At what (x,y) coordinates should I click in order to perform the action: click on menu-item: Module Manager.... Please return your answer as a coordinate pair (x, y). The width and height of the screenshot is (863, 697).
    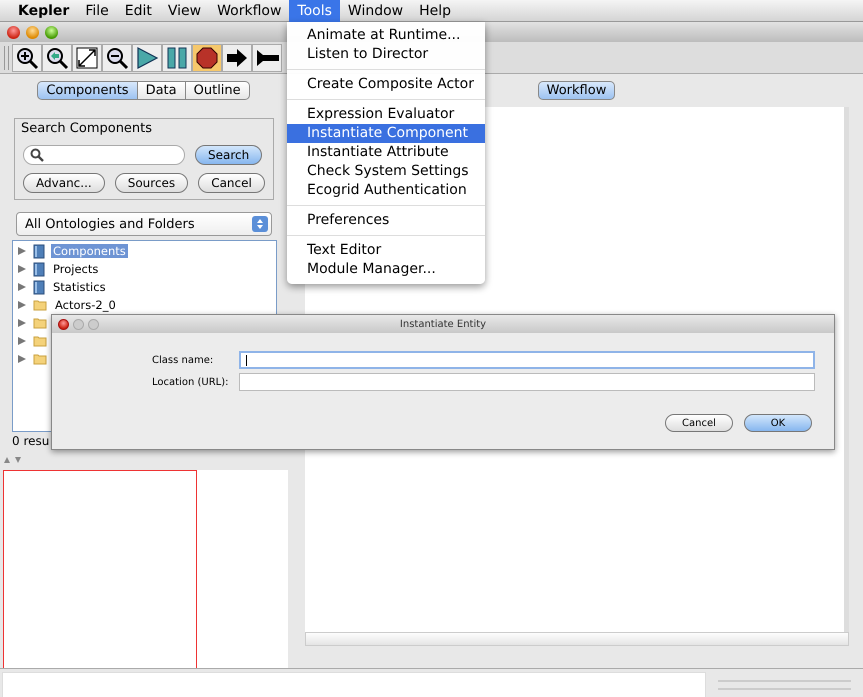
    Looking at the image, I should click on (386, 269).